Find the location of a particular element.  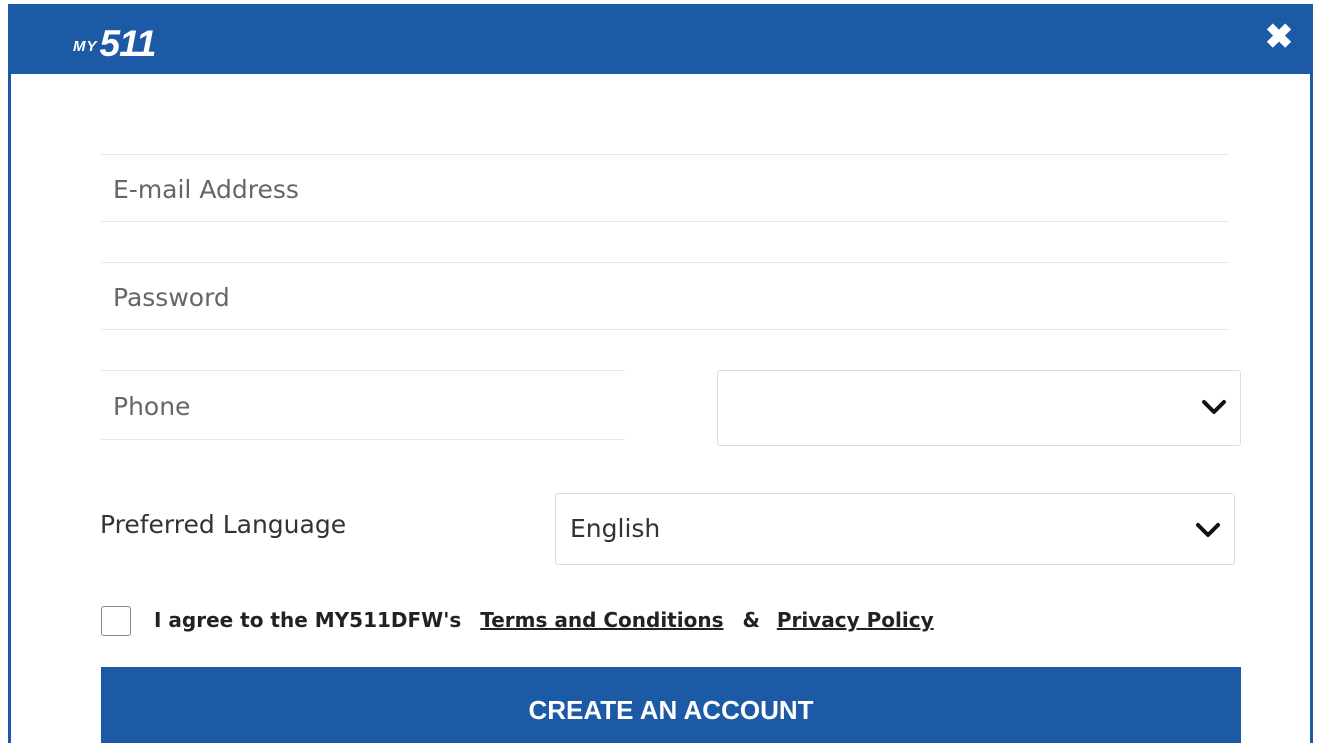

my511-logo: MY 511 is located at coordinates (115, 39).